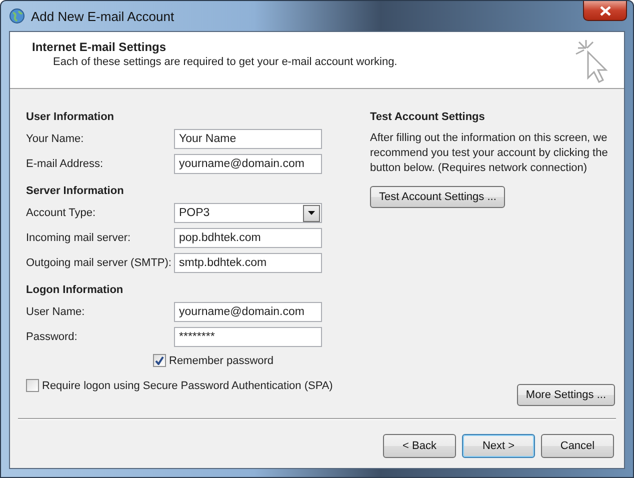 The width and height of the screenshot is (634, 478). Describe the element at coordinates (248, 139) in the screenshot. I see `text-field: Your Name` at that location.